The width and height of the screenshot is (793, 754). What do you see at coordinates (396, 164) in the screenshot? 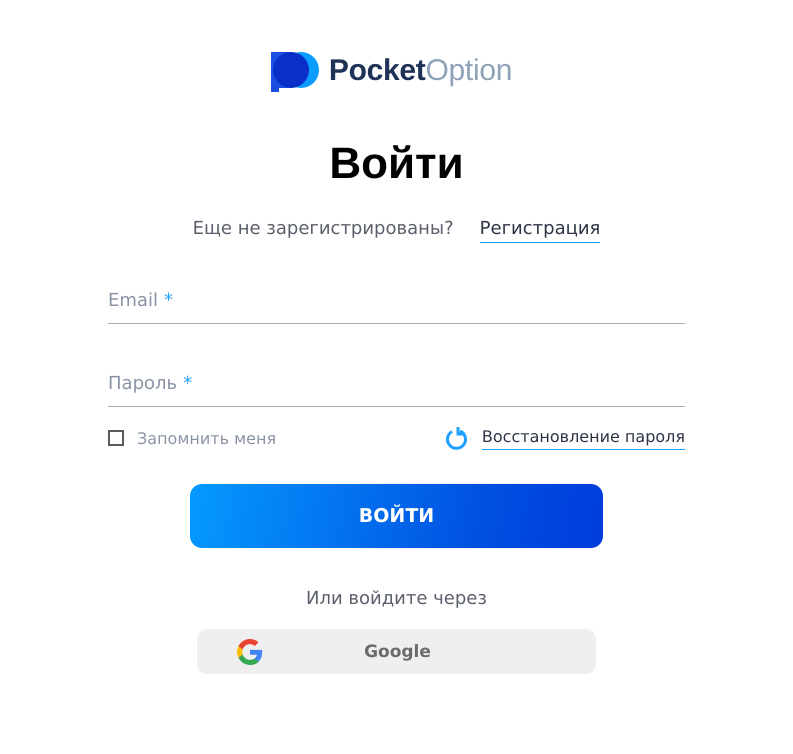
I see `page-title: Войти` at bounding box center [396, 164].